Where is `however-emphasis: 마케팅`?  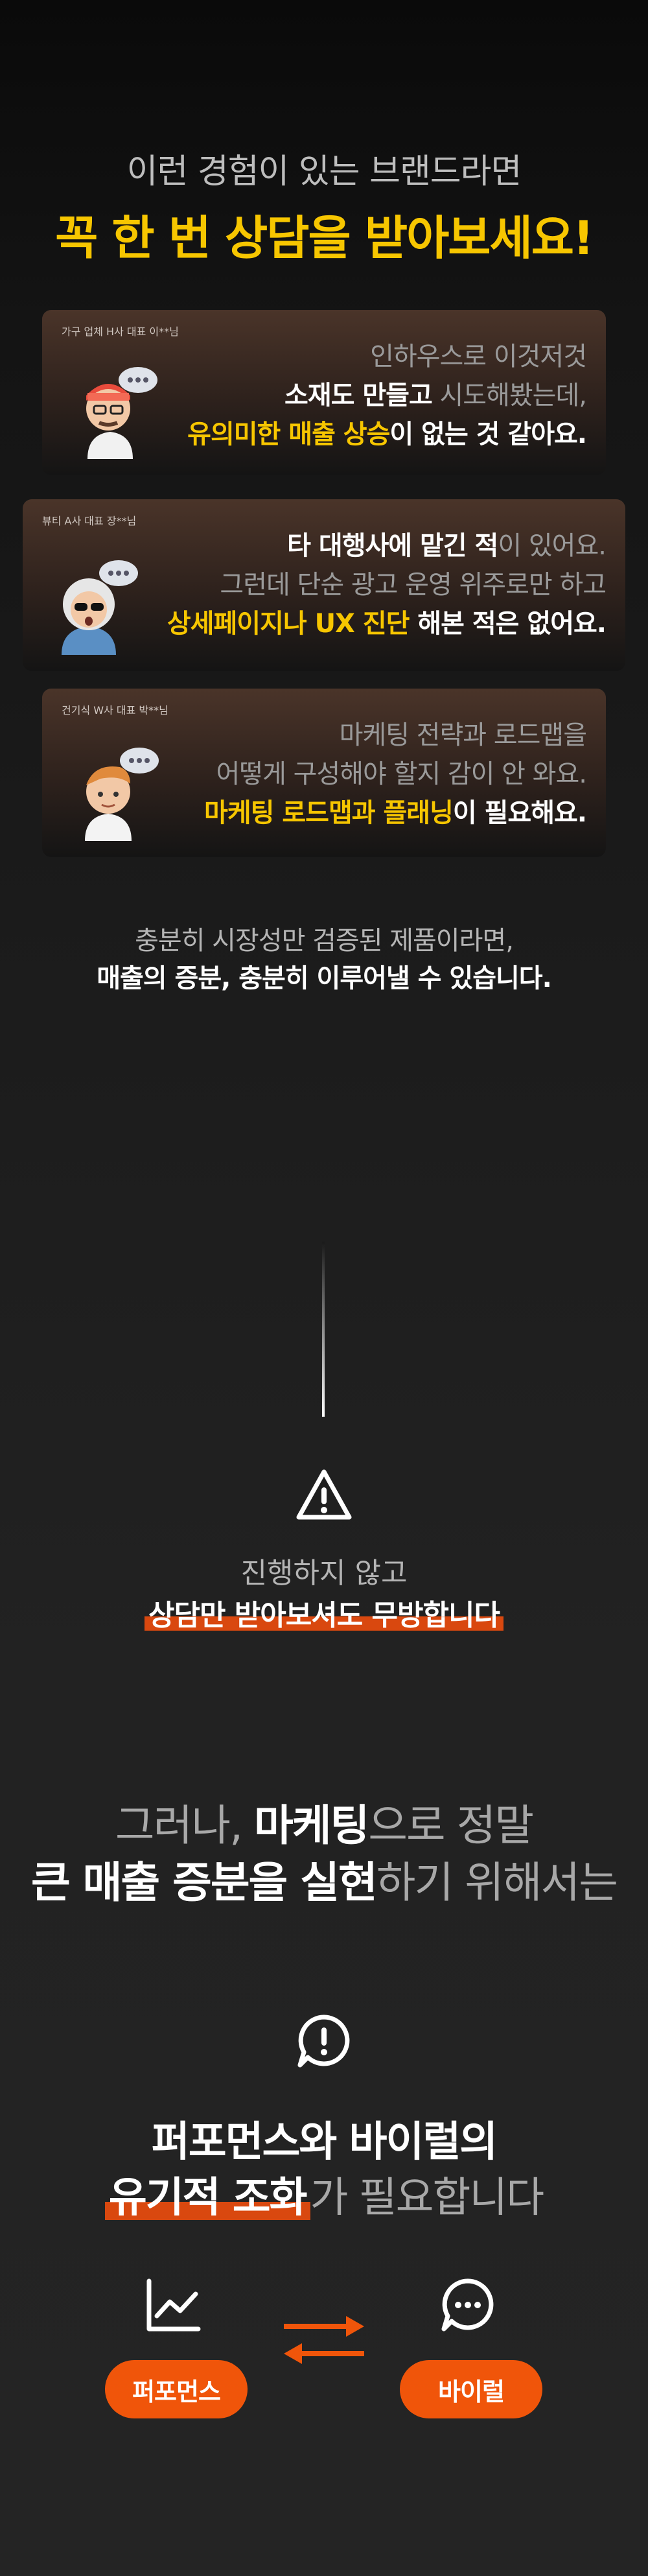
however-emphasis: 마케팅 is located at coordinates (311, 1826).